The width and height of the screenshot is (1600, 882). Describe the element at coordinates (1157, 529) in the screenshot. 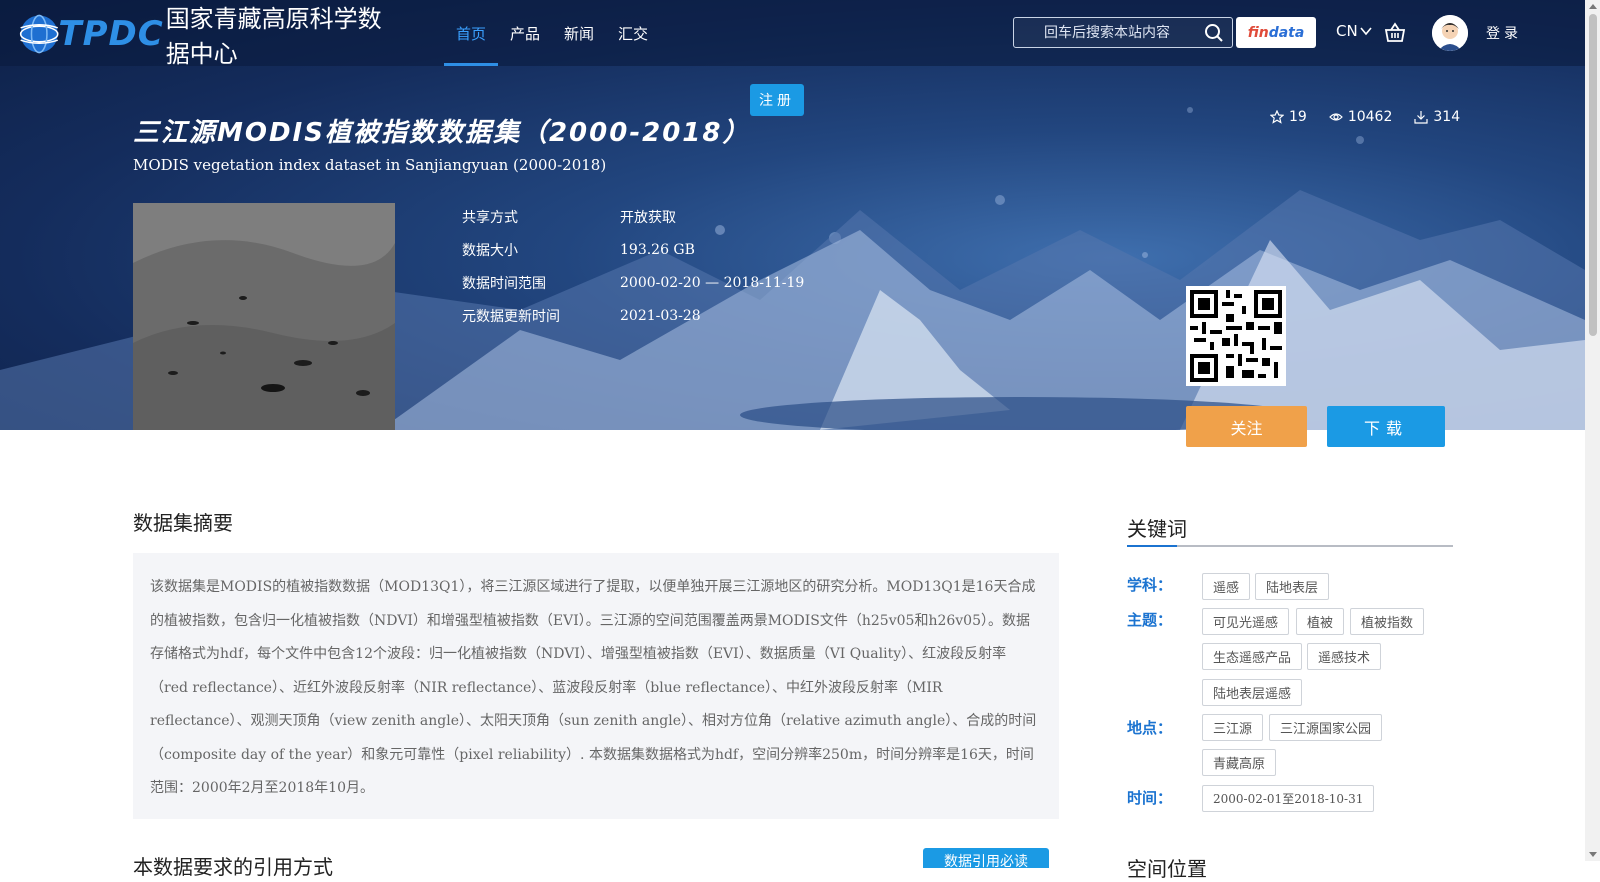

I see `keywords-title: 关键词` at that location.